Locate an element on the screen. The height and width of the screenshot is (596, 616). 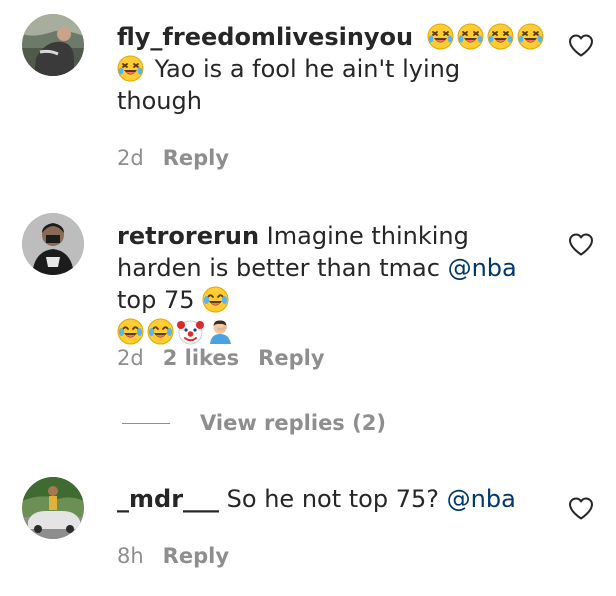
comment-meta: 8h Reply is located at coordinates (182, 556).